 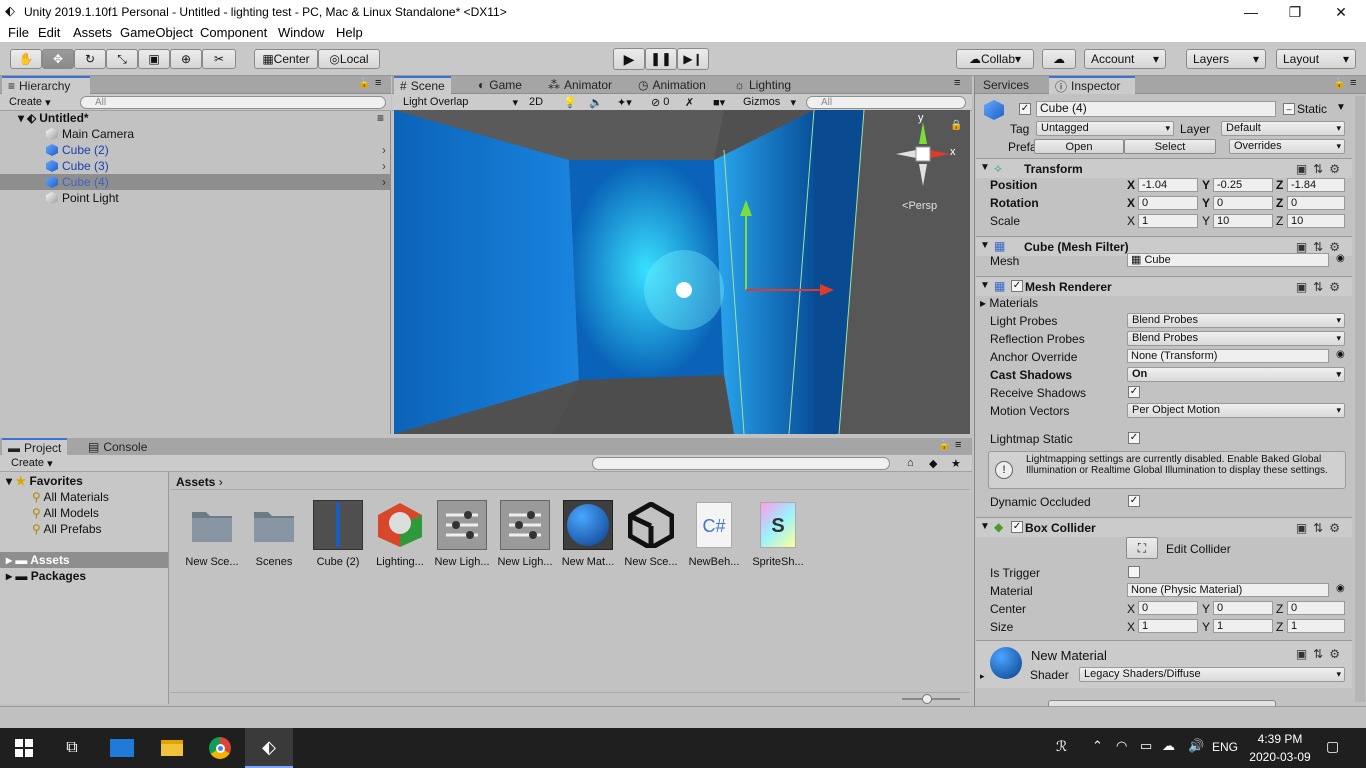 I want to click on chrome-icon, so click(x=220, y=748).